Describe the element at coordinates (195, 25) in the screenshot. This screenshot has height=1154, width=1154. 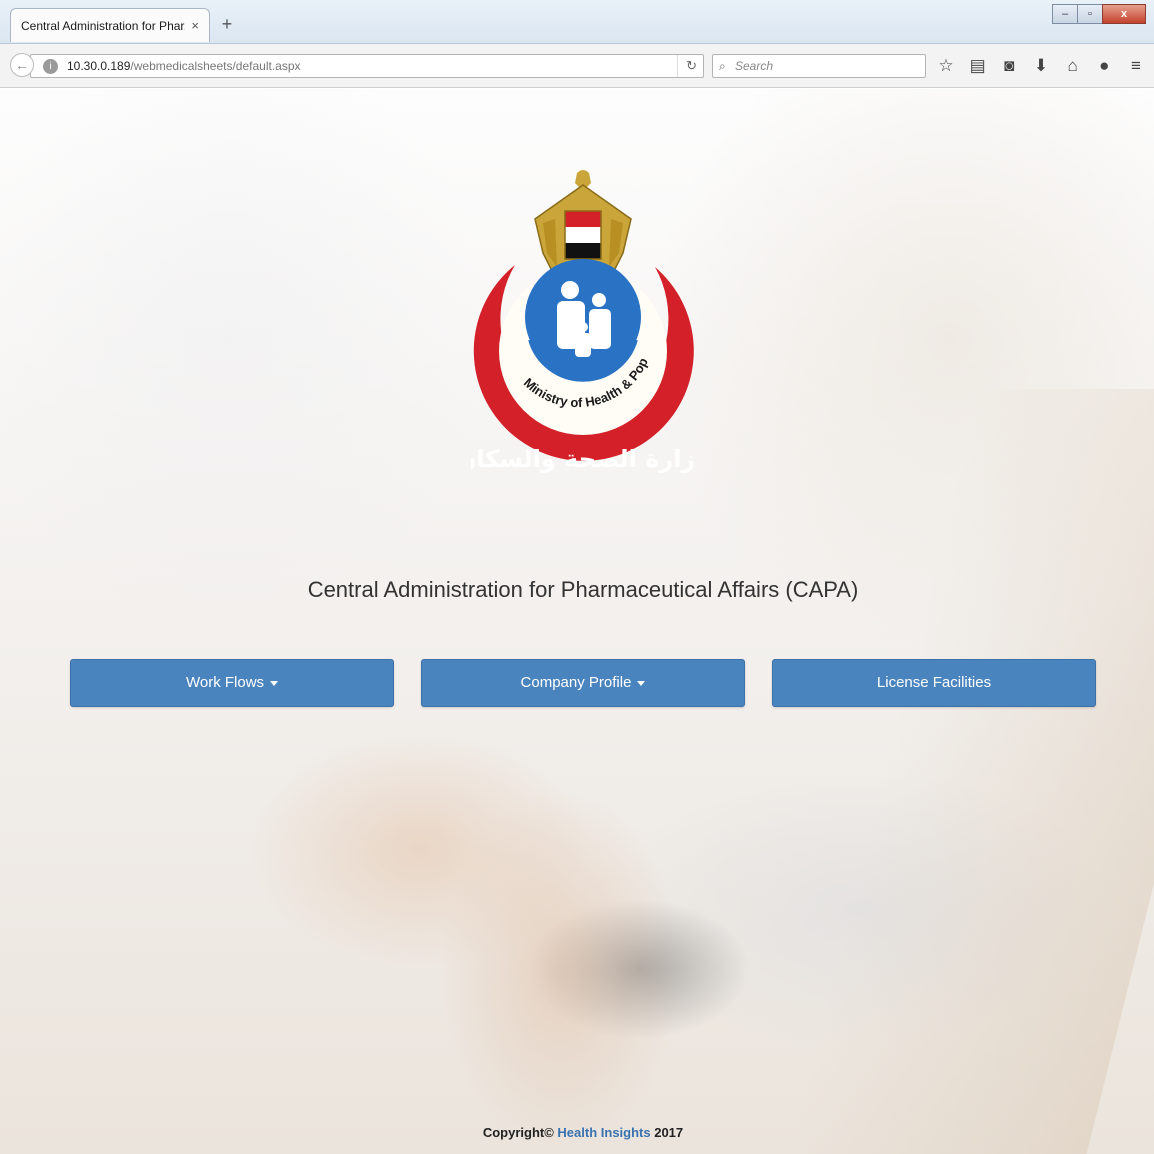
I see `tab-close-icon: ×` at that location.